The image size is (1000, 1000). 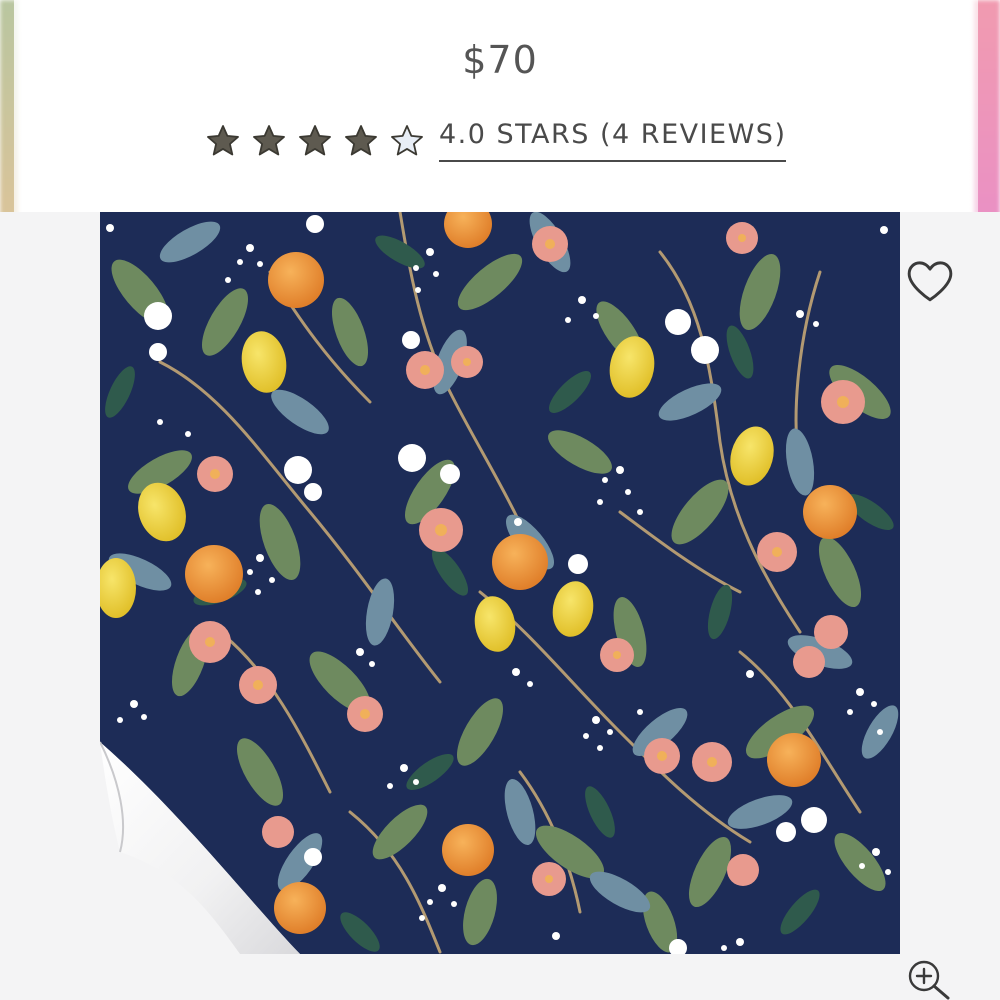 I want to click on product-price: $70, so click(x=500, y=60).